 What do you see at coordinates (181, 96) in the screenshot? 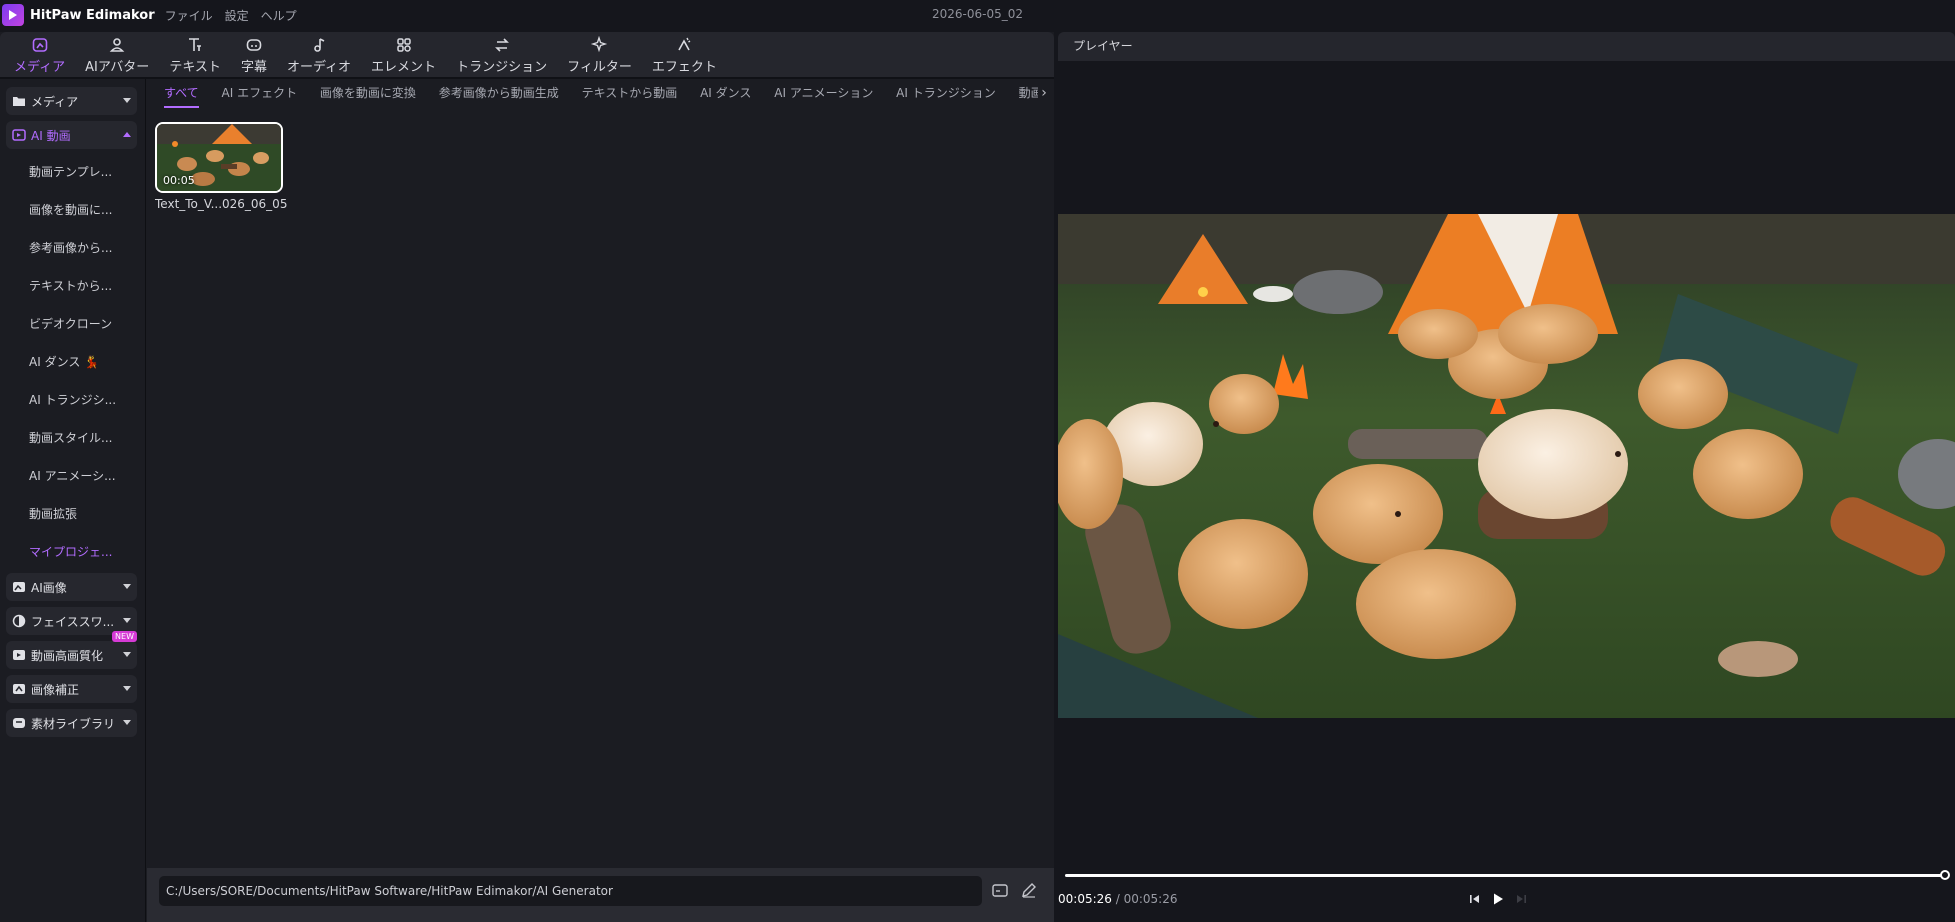
I see `tab-all: すべて` at bounding box center [181, 96].